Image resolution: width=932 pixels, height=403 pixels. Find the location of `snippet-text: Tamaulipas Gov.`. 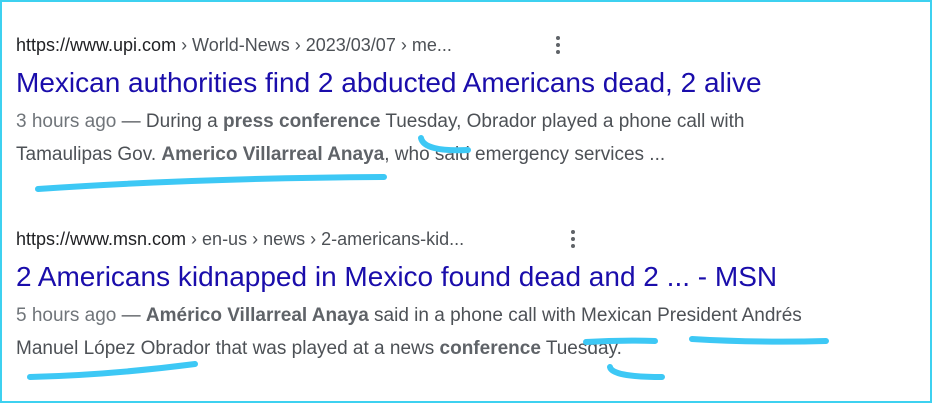

snippet-text: Tamaulipas Gov. is located at coordinates (89, 154).